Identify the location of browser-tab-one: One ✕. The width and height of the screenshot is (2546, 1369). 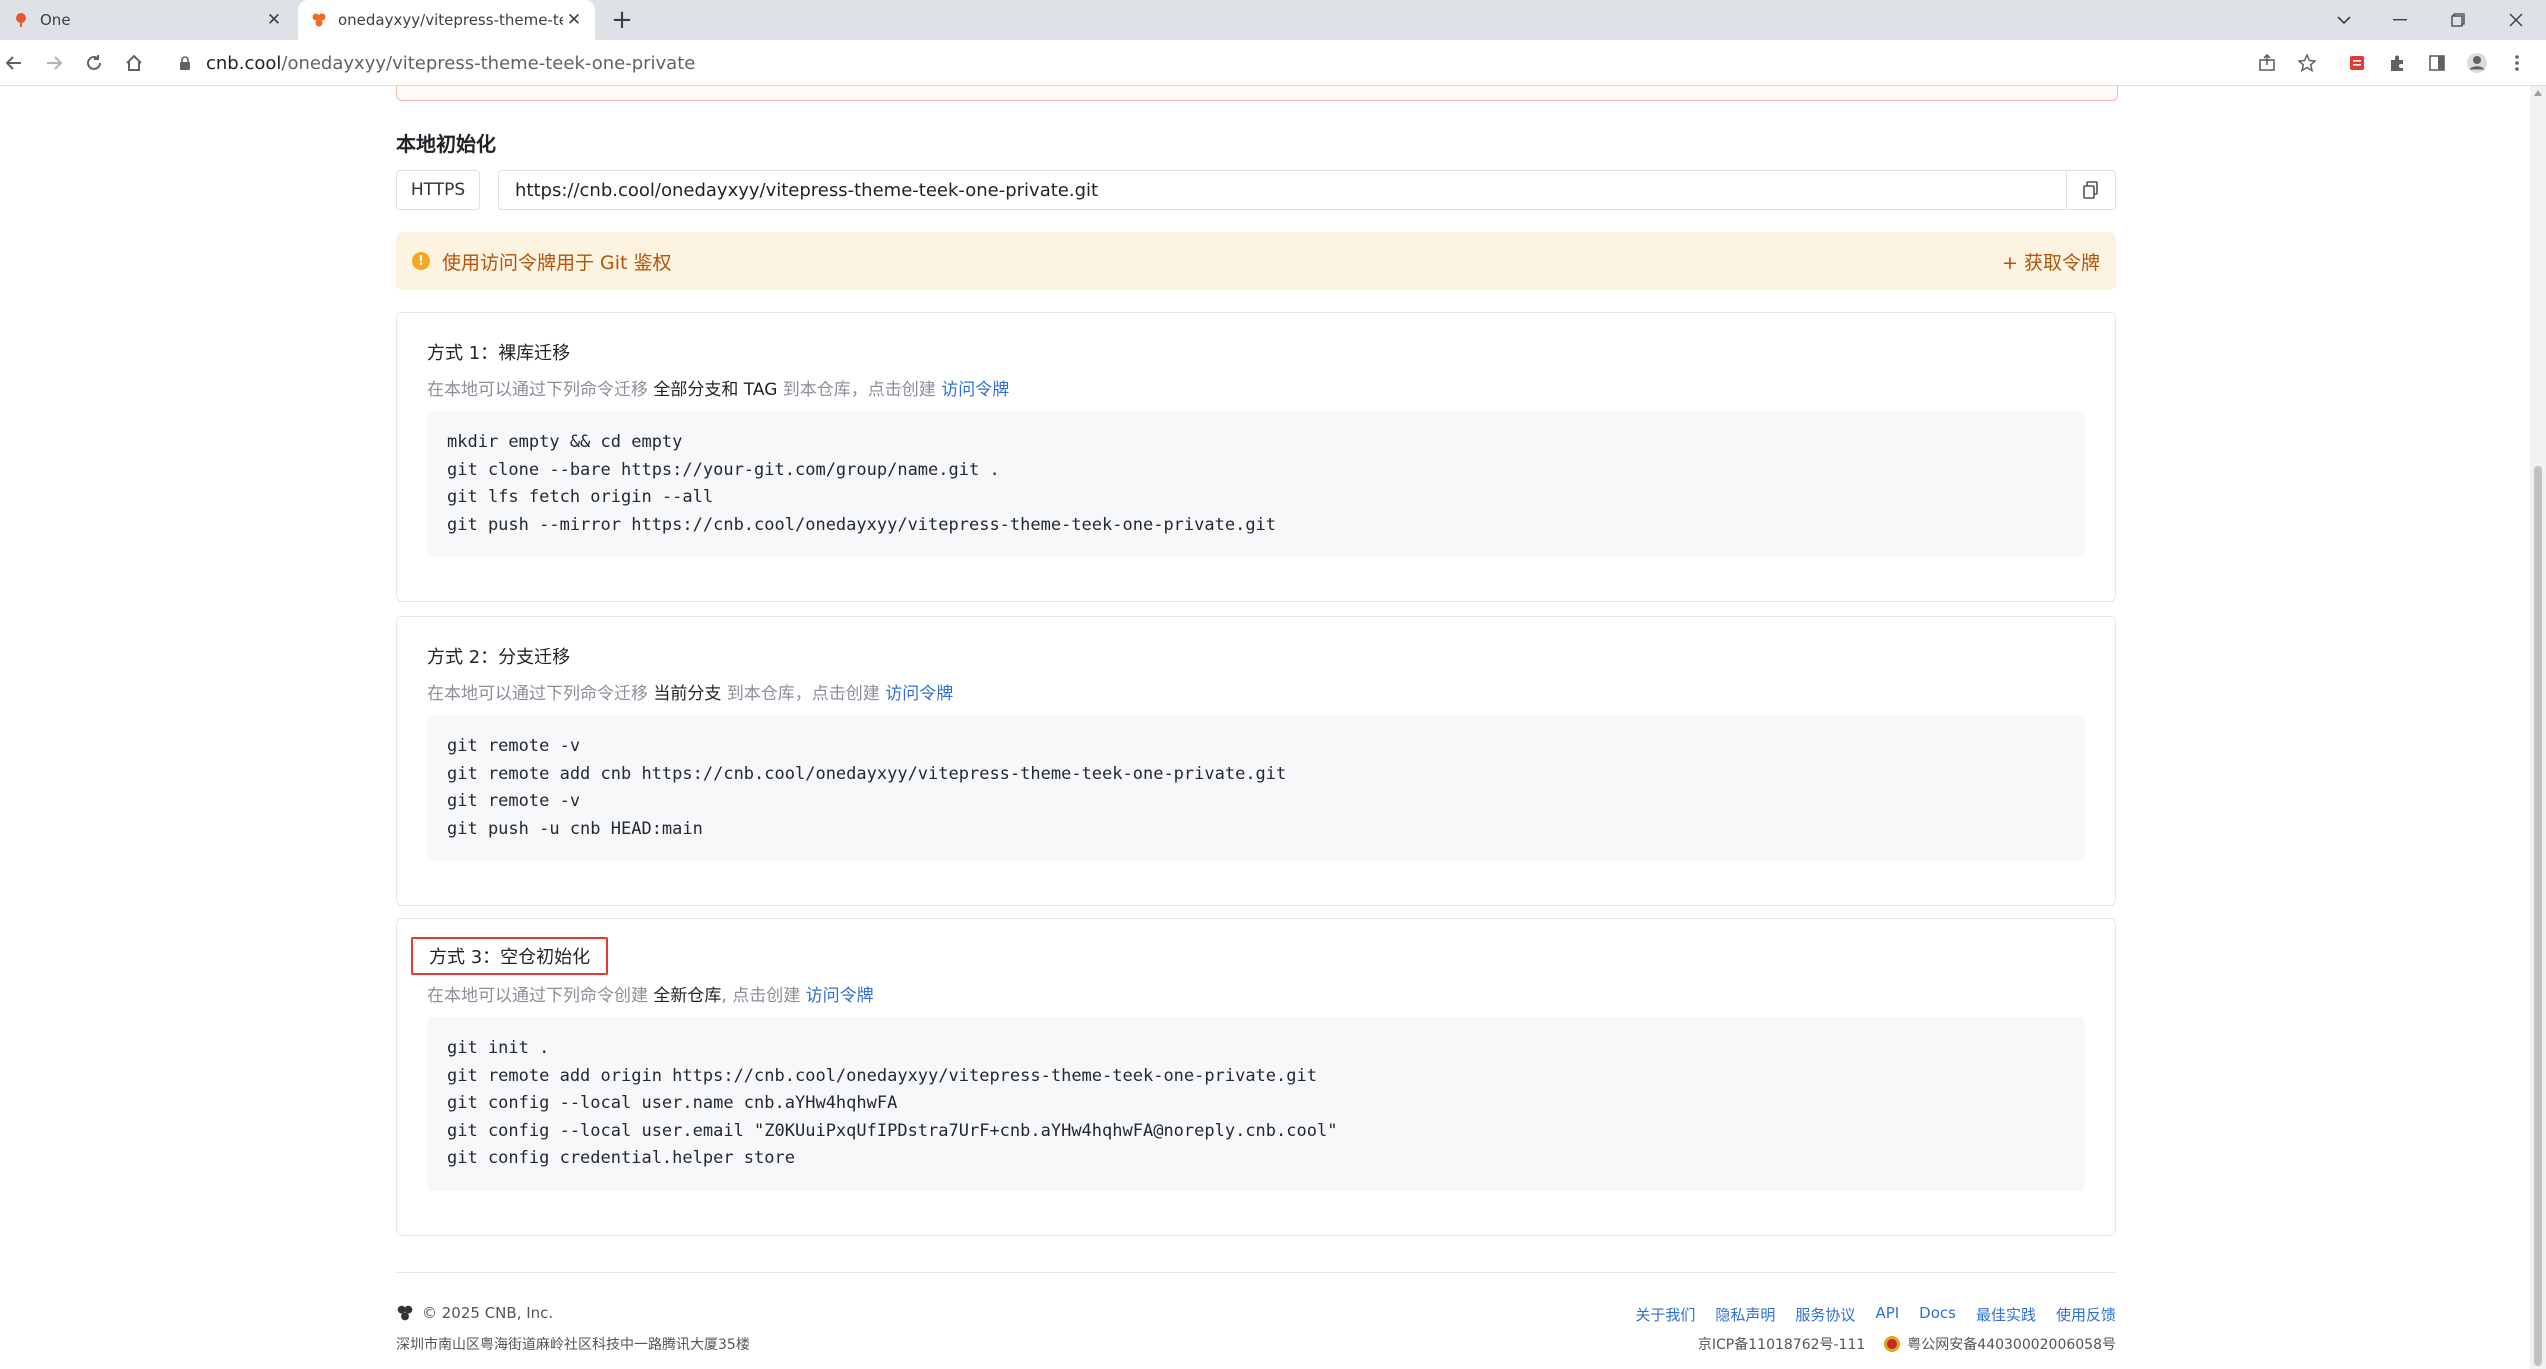
(147, 20).